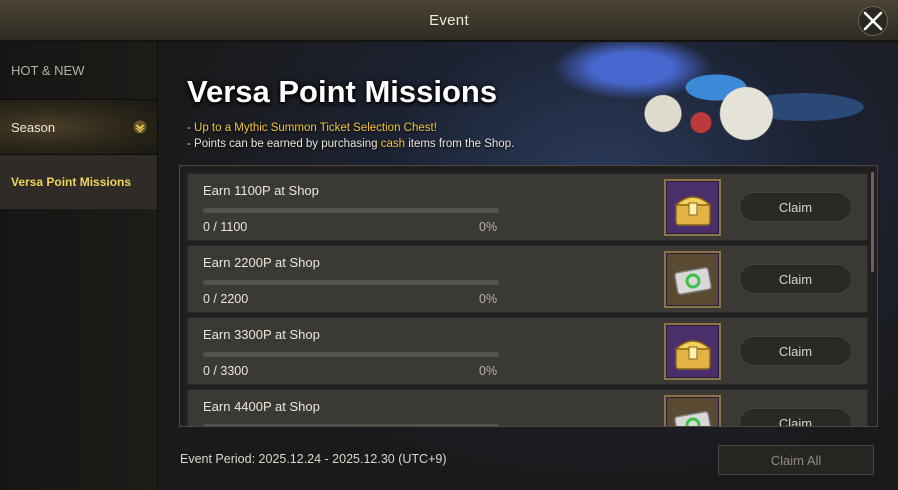  I want to click on banner-line-2-prefix: - Points can be earned by purchasing, so click(284, 144).